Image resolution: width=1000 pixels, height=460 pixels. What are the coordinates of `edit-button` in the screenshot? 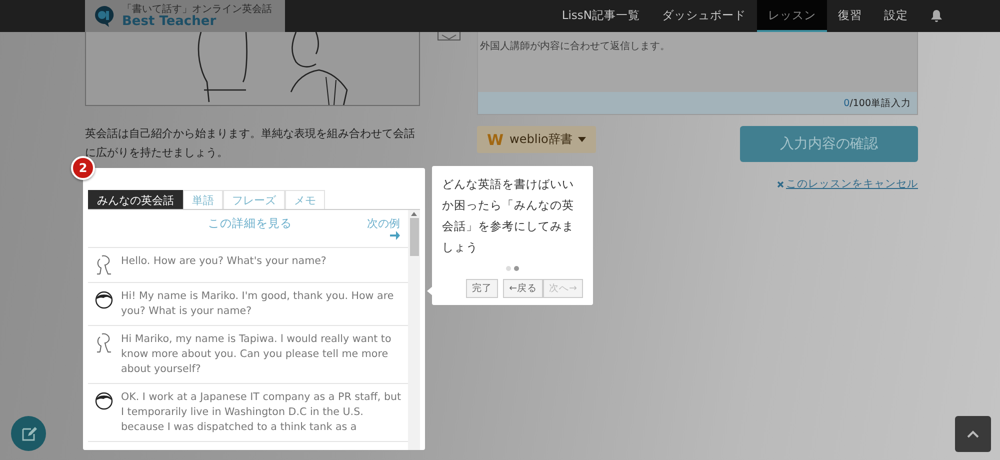 It's located at (28, 433).